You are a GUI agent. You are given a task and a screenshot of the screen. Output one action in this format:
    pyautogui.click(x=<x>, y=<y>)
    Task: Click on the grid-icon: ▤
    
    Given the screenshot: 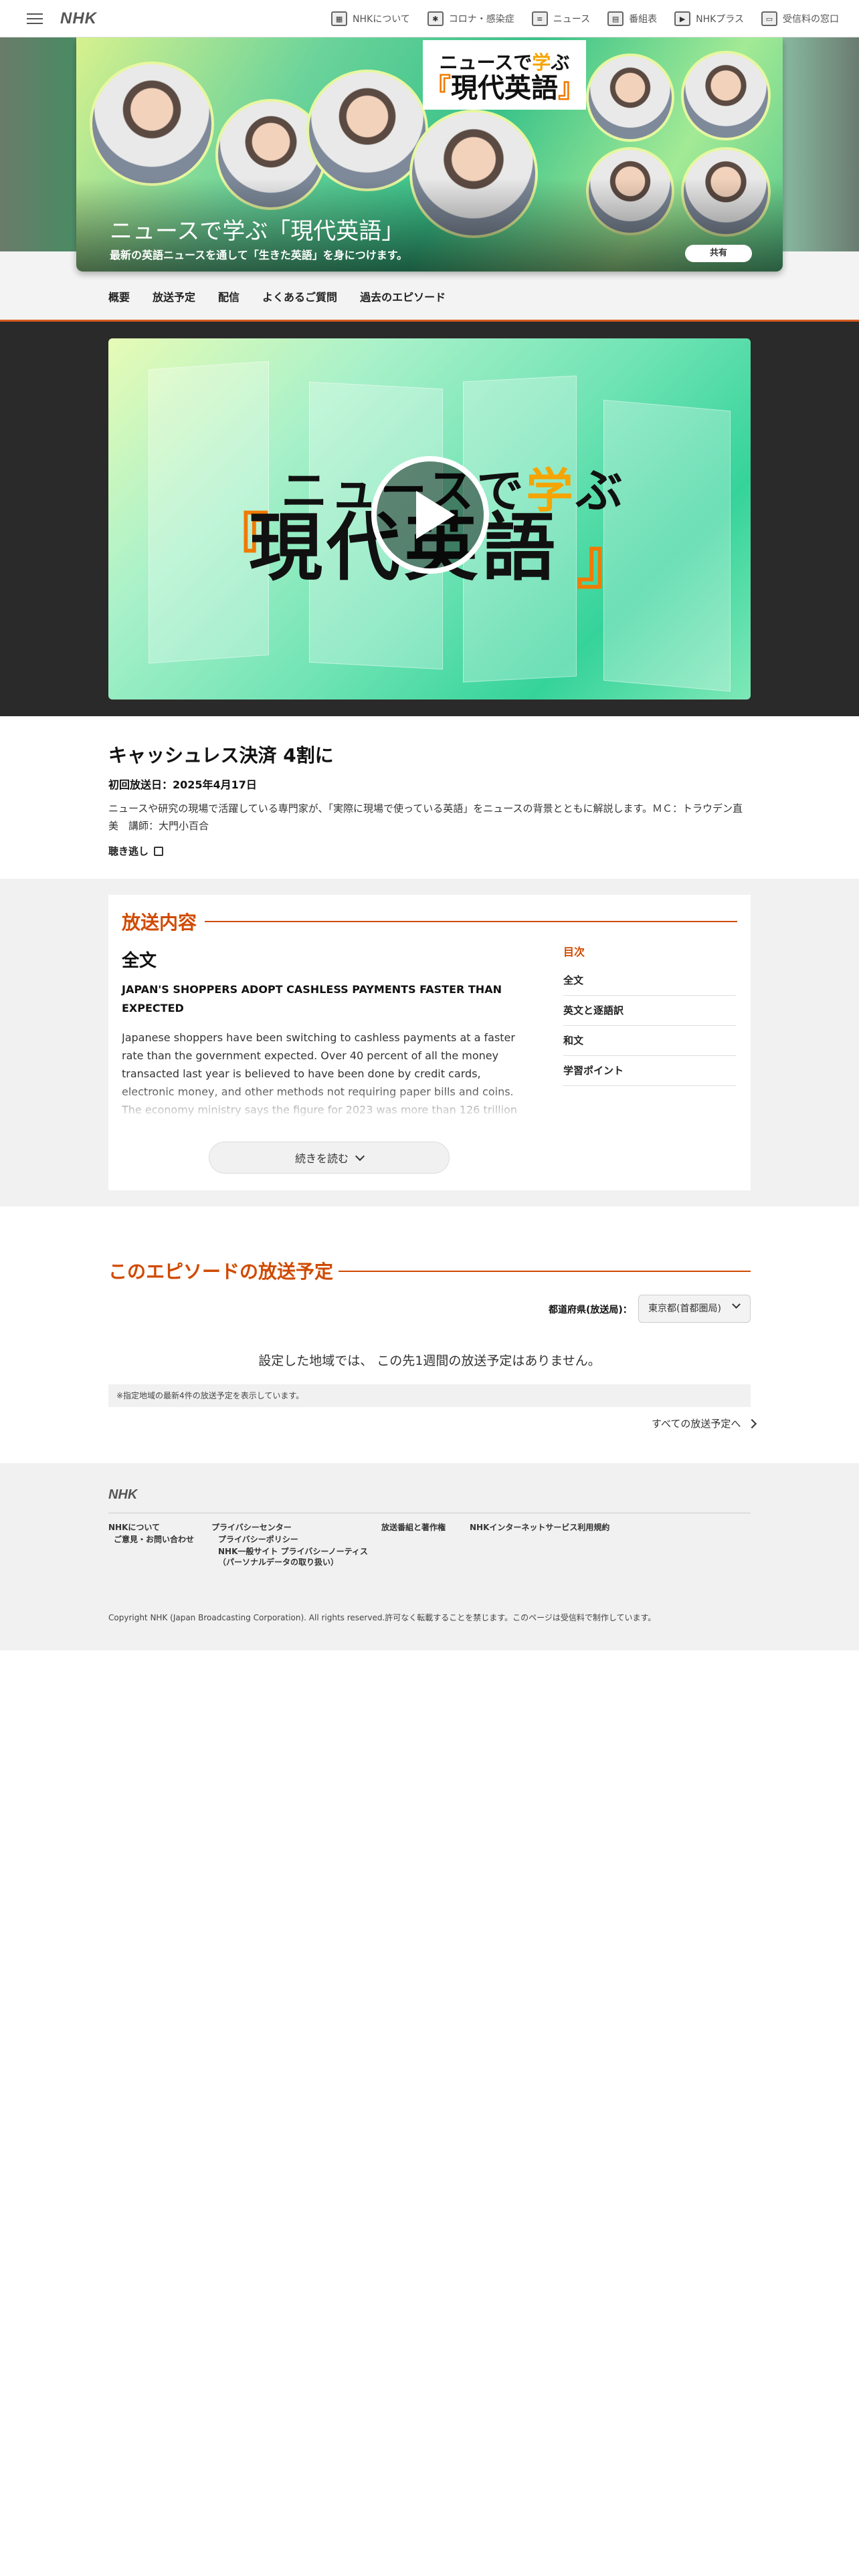 What is the action you would take?
    pyautogui.click(x=616, y=18)
    